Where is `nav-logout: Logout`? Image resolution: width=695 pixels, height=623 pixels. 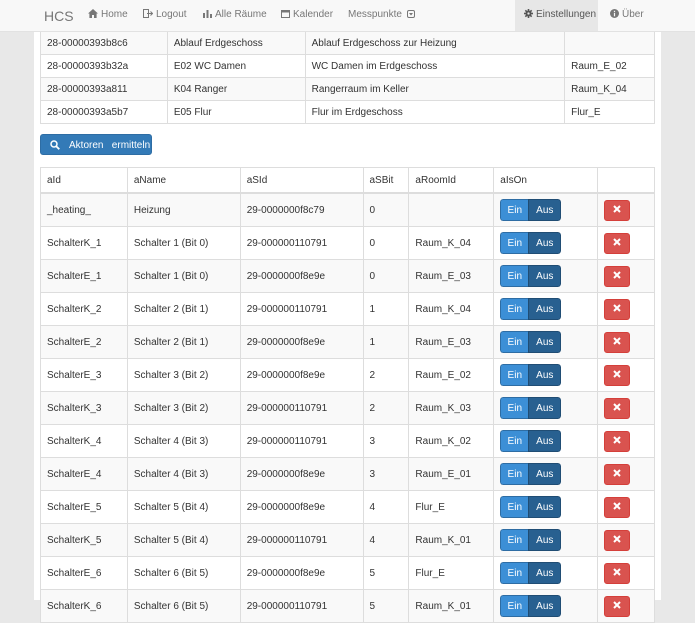
nav-logout: Logout is located at coordinates (165, 15).